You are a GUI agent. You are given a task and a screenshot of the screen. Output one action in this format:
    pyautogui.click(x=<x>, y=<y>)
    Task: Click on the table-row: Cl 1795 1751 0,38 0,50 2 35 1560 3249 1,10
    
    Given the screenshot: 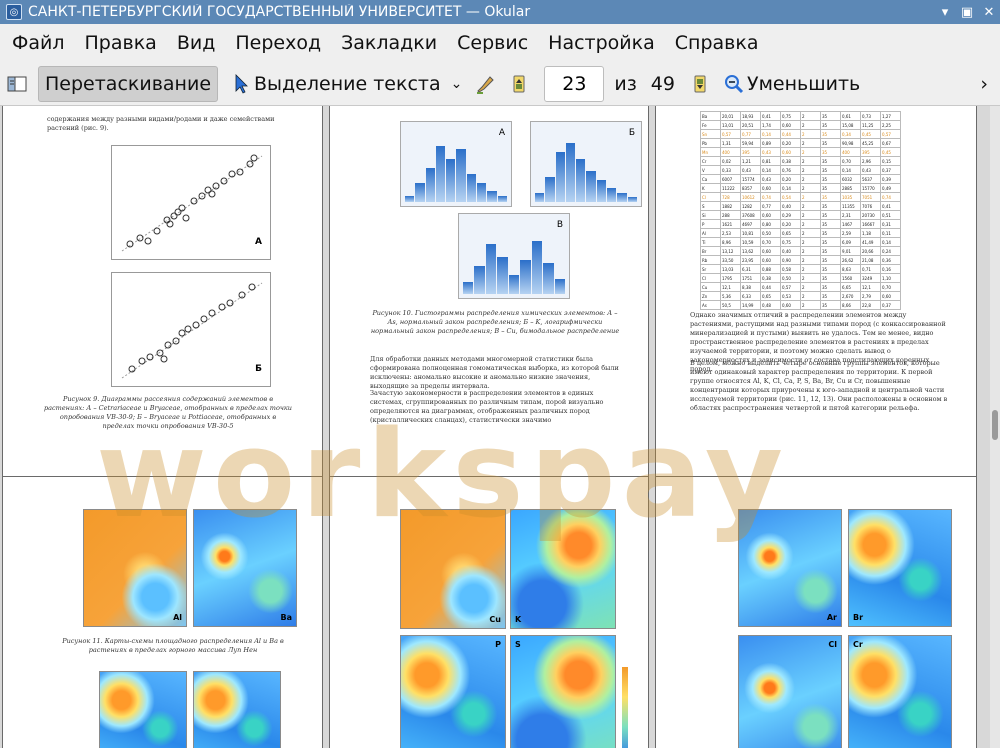 What is the action you would take?
    pyautogui.click(x=800, y=278)
    